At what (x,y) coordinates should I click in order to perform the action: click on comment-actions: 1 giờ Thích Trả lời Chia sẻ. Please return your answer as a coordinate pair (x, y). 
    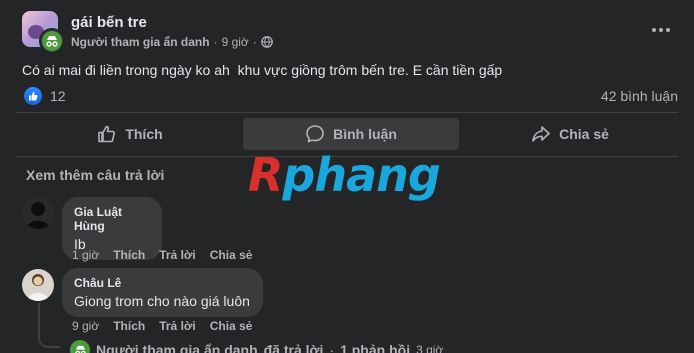
    Looking at the image, I should click on (169, 255).